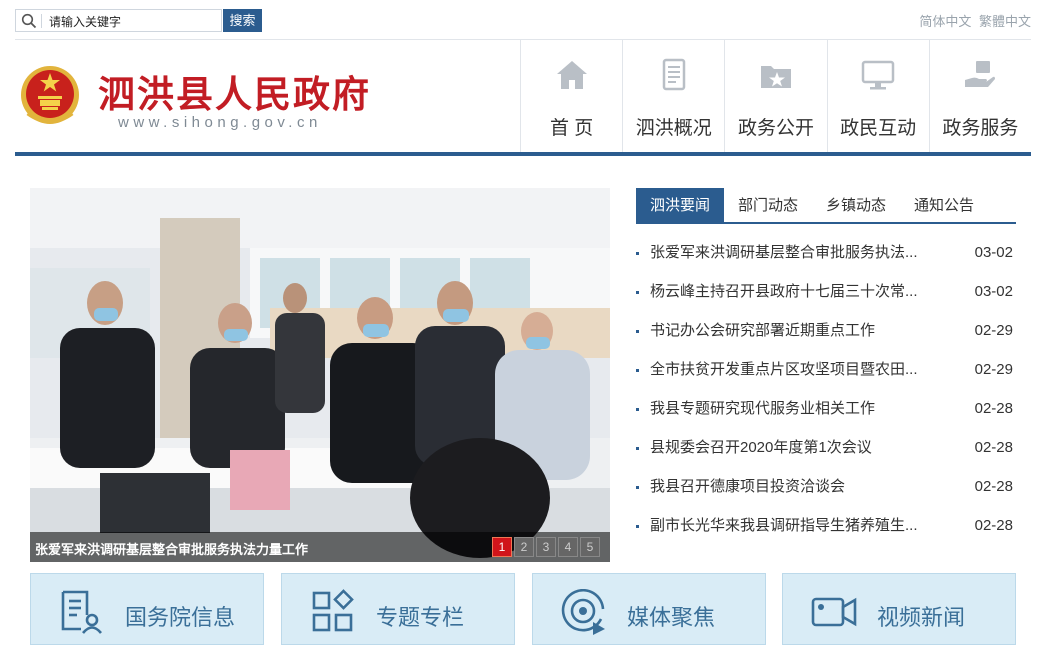 The image size is (1052, 645). Describe the element at coordinates (523, 609) in the screenshot. I see `feature-cards: 国务院信息 专题专栏 媒体聚焦 视频新闻` at that location.